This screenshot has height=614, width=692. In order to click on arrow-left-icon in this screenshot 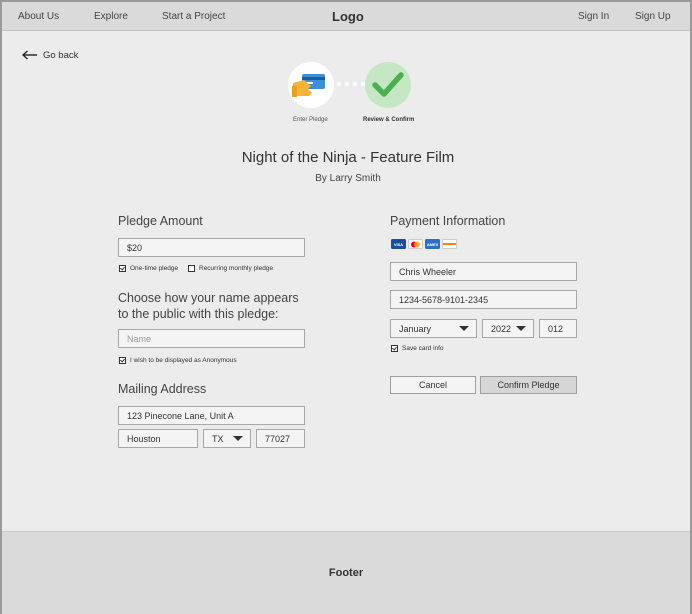, I will do `click(29, 55)`.